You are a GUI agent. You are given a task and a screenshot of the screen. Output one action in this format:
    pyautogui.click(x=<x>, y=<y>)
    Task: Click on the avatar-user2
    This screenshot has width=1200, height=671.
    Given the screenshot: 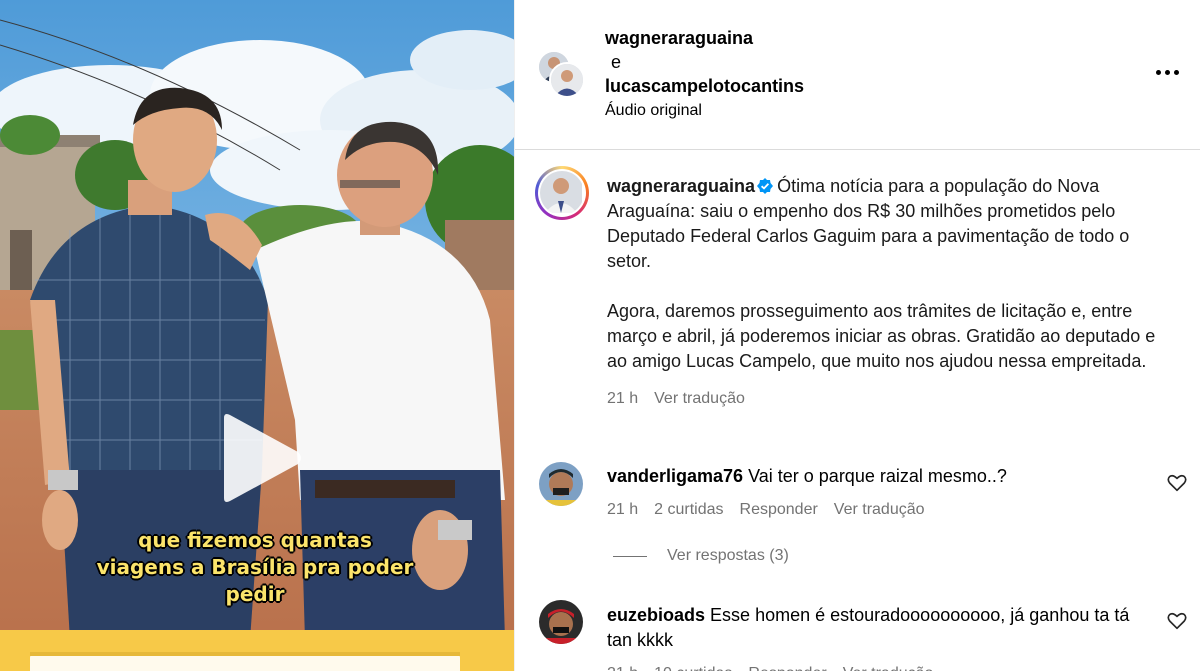 What is the action you would take?
    pyautogui.click(x=567, y=80)
    